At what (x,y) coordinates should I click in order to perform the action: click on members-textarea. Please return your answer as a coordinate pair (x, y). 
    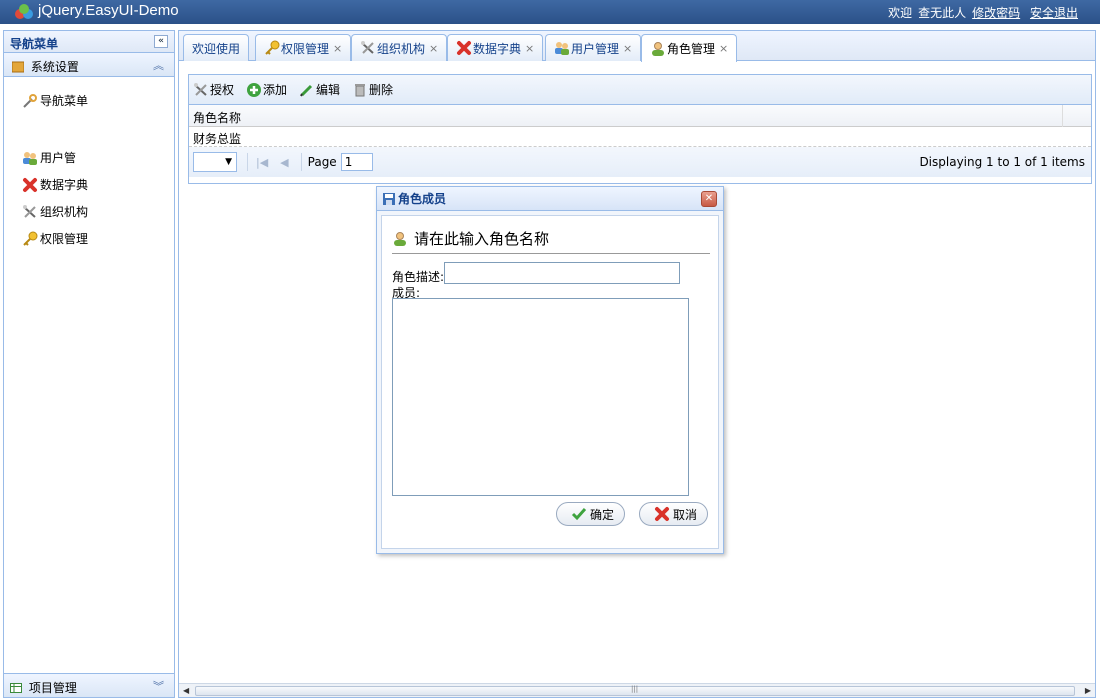
    Looking at the image, I should click on (540, 397).